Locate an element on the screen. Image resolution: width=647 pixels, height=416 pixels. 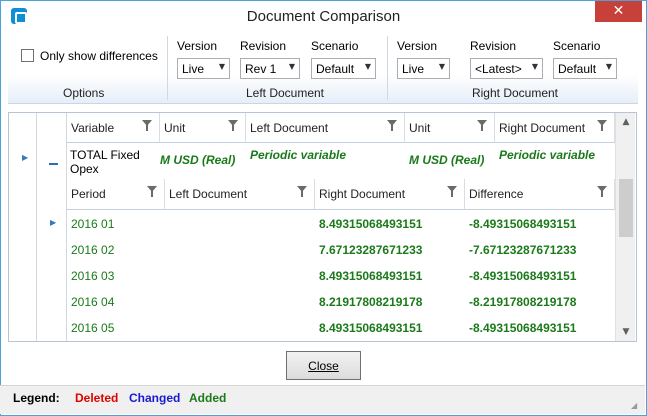
row-indicator-column is located at coordinates (23, 227).